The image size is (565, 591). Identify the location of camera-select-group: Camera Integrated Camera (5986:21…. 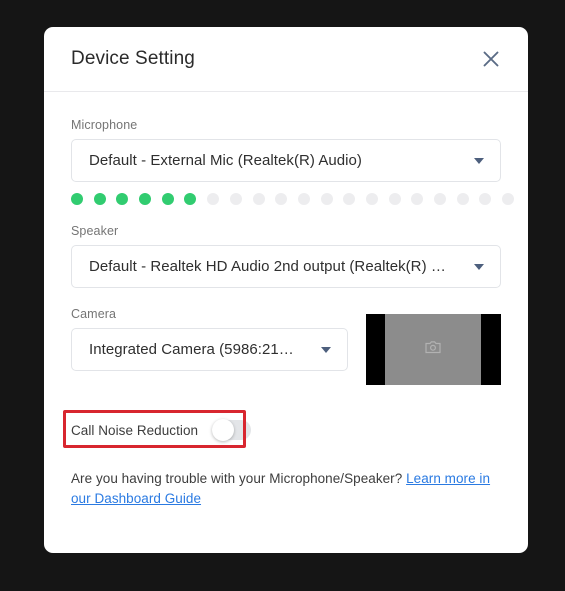
(209, 339).